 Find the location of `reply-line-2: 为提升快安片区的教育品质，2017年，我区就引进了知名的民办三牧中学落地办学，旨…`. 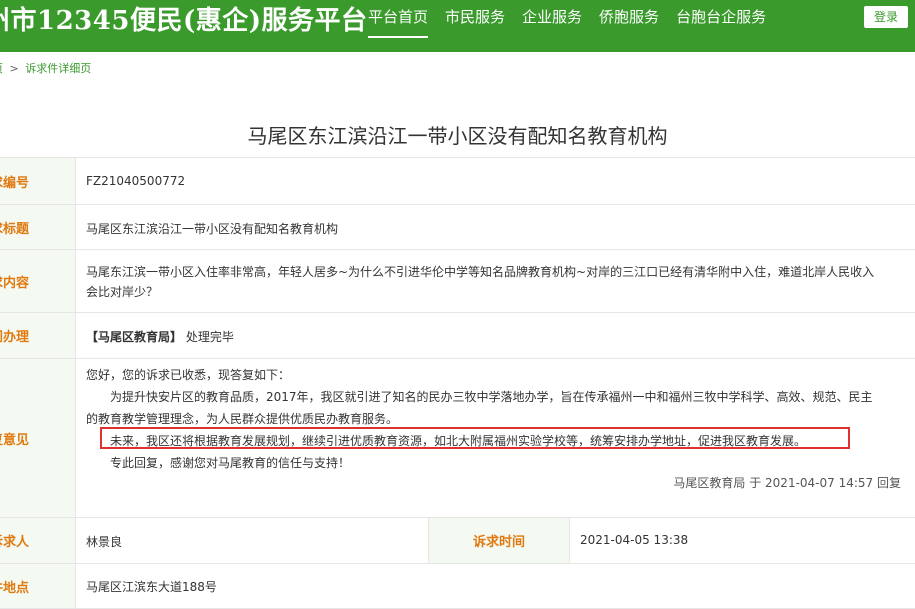

reply-line-2: 为提升快安片区的教育品质，2017年，我区就引进了知名的民办三牧中学落地办学，旨… is located at coordinates (491, 397).